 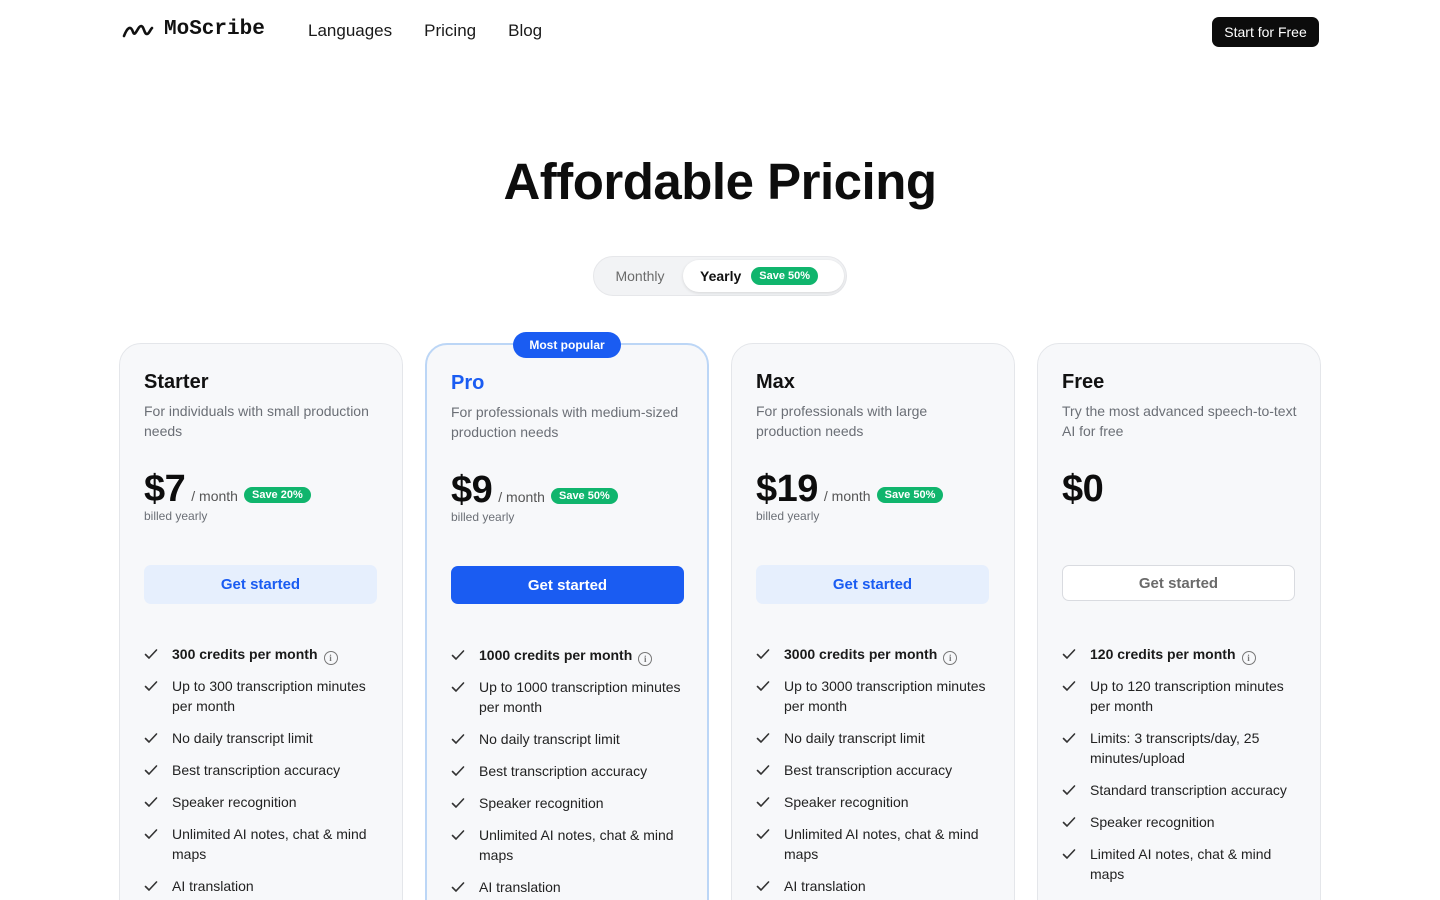 I want to click on get-started-starter-button: Get started, so click(x=260, y=584).